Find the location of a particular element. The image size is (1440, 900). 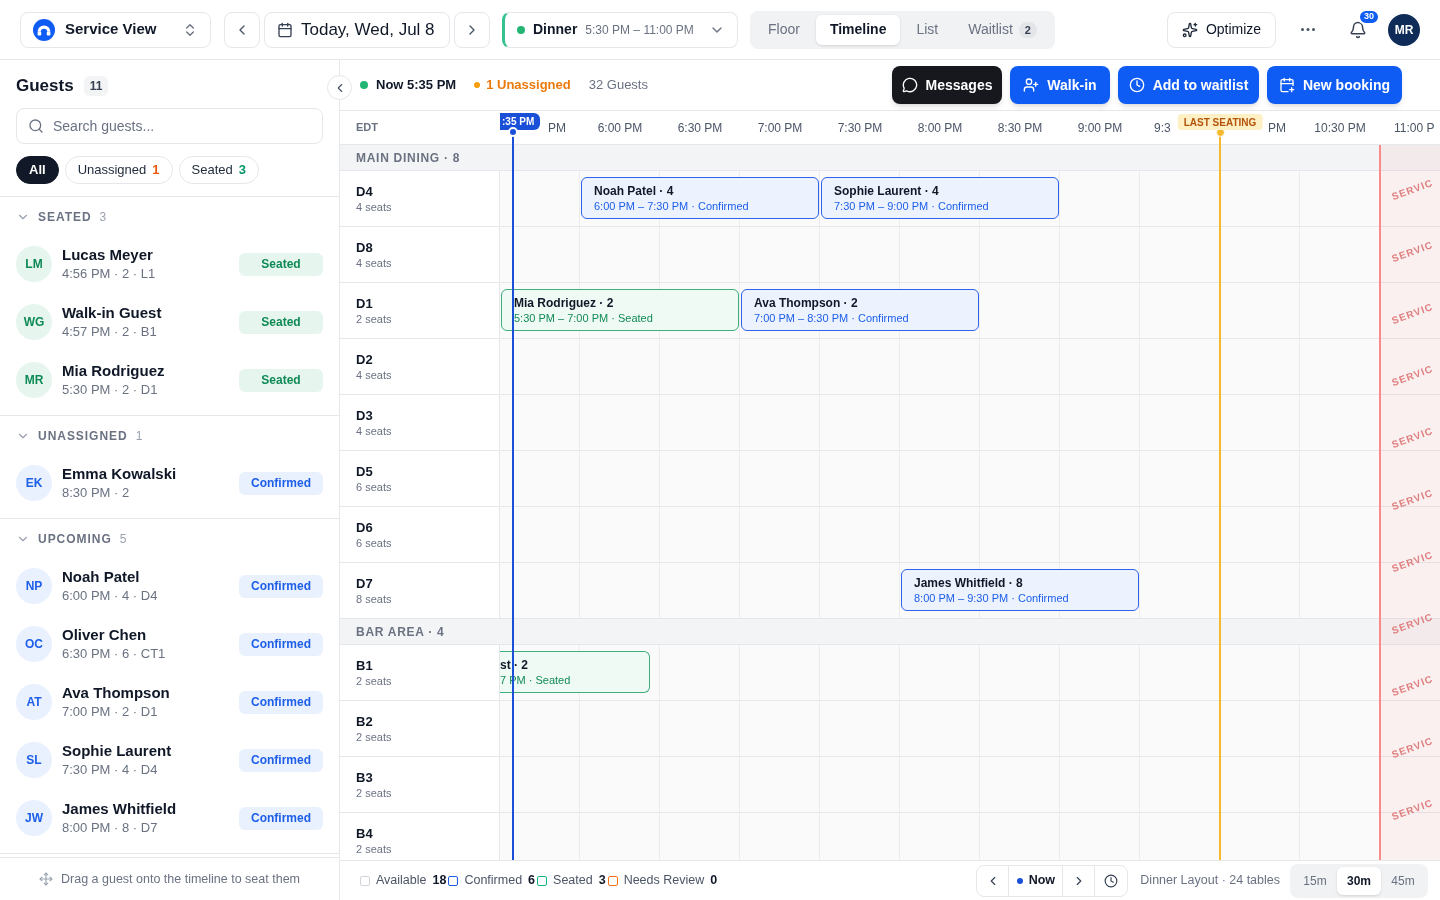

guest-name: Lucas Meyer is located at coordinates (108, 255).